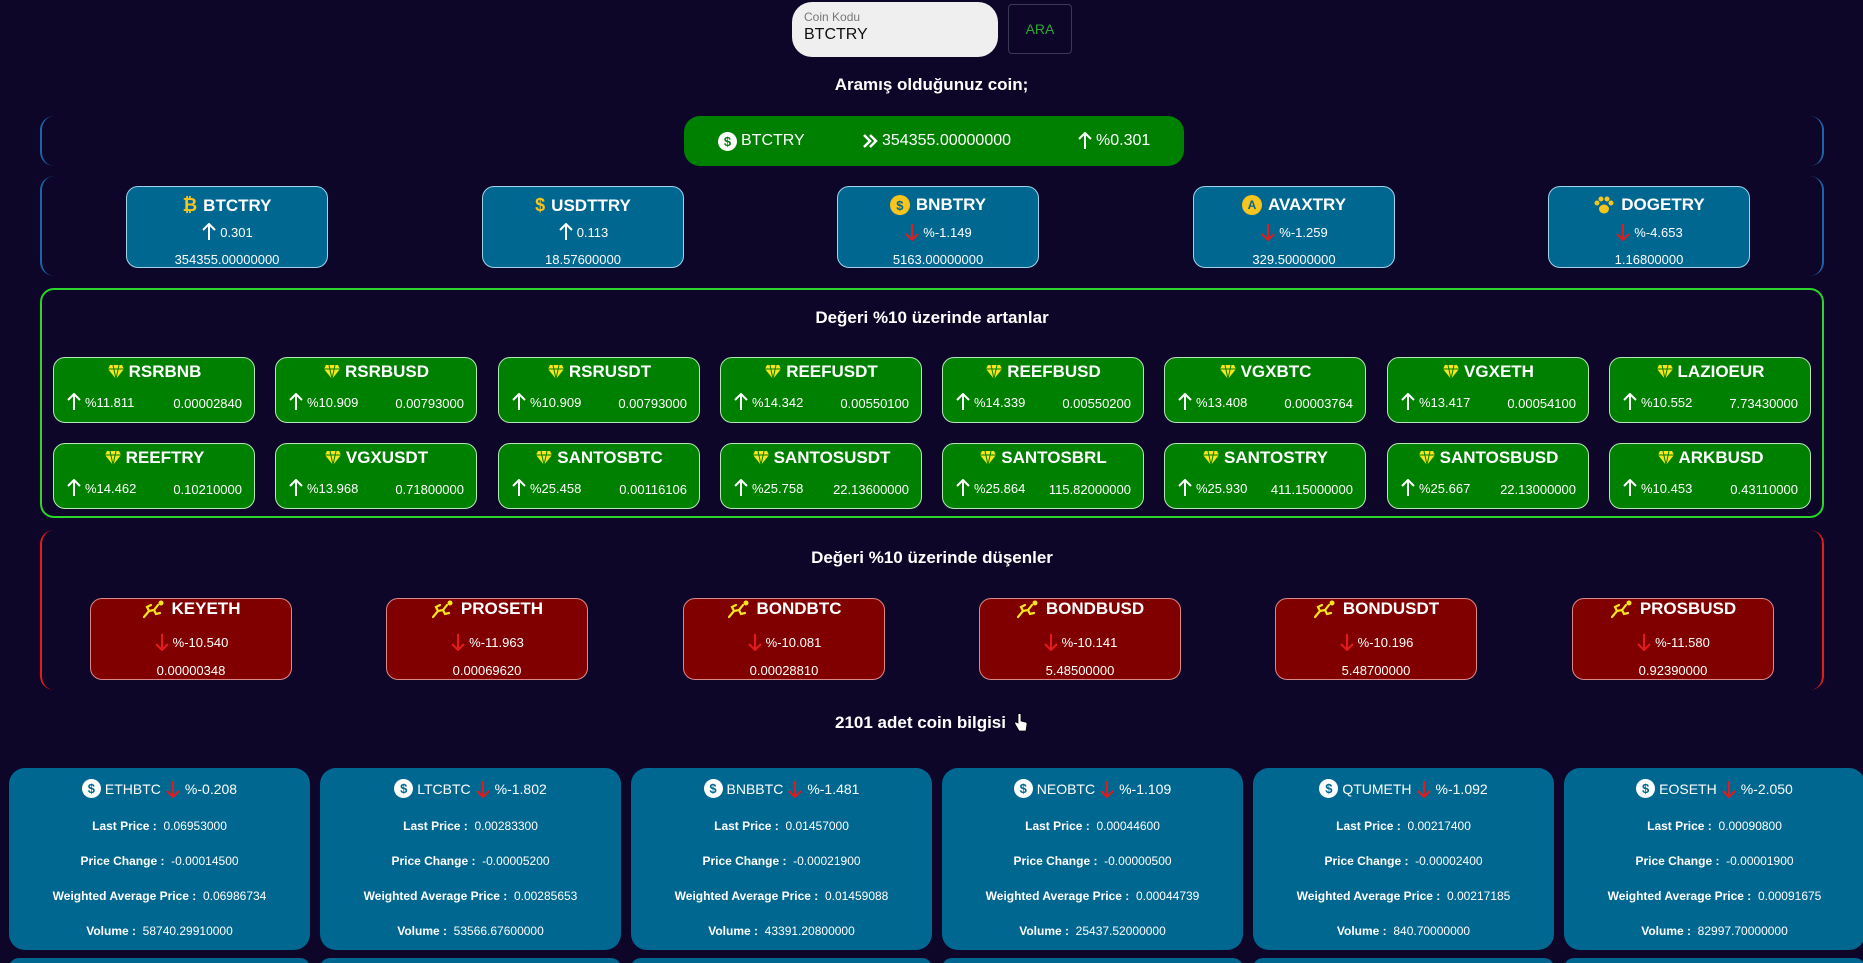  I want to click on coin-list-heading: 2101 adet coin bilgisi, so click(931, 723).